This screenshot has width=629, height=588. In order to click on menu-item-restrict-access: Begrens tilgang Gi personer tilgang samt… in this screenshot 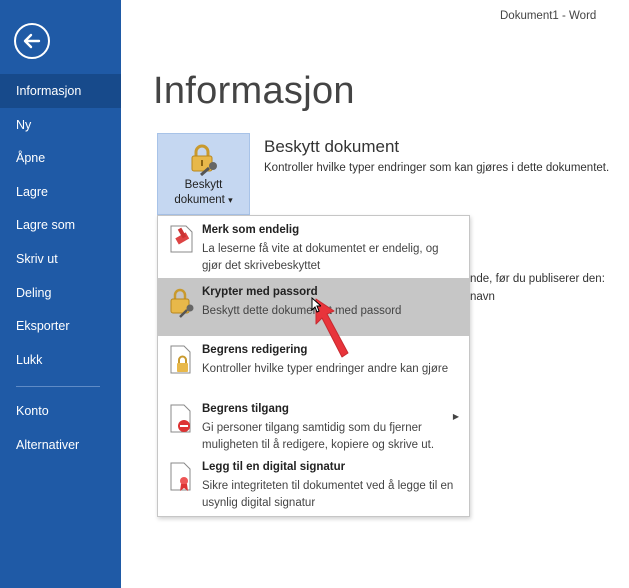, I will do `click(313, 427)`.